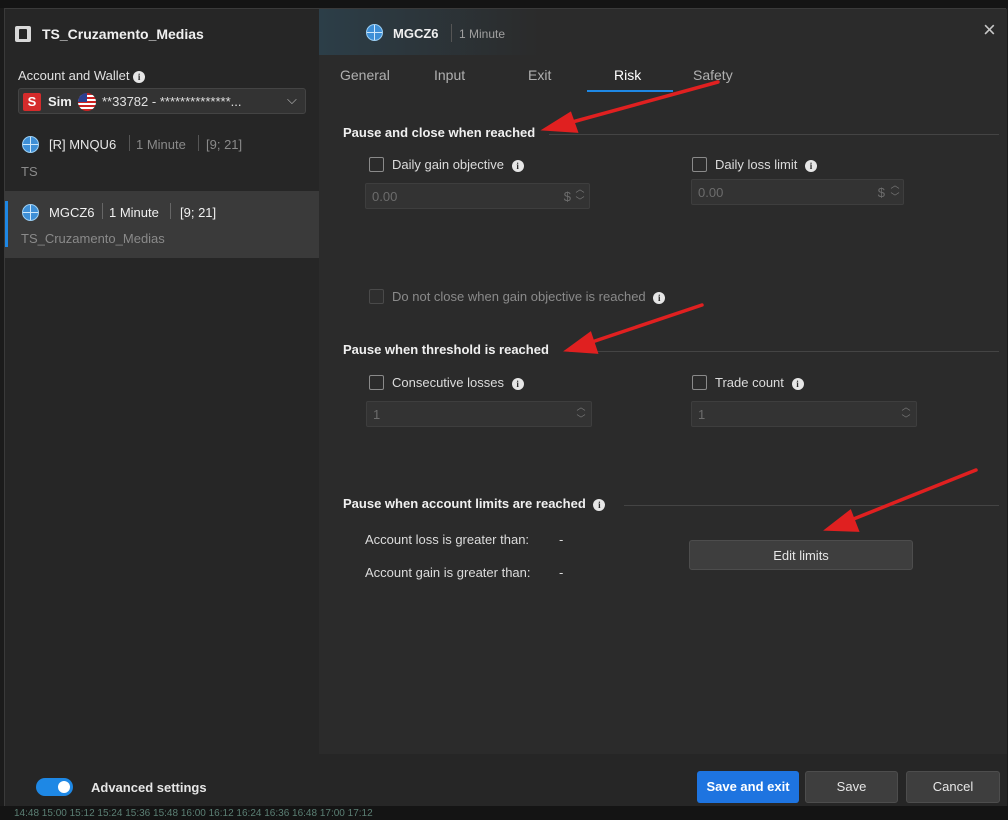 Image resolution: width=1008 pixels, height=820 pixels. What do you see at coordinates (766, 164) in the screenshot?
I see `daily-loss-label: Daily loss limit i` at bounding box center [766, 164].